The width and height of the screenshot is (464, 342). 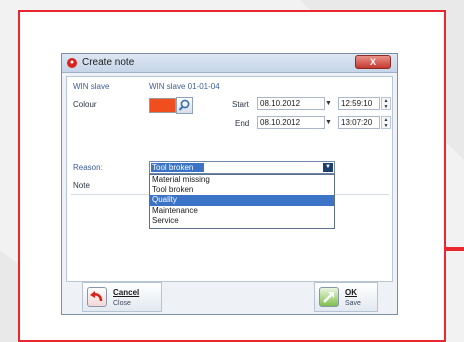 What do you see at coordinates (97, 297) in the screenshot?
I see `undo-icon` at bounding box center [97, 297].